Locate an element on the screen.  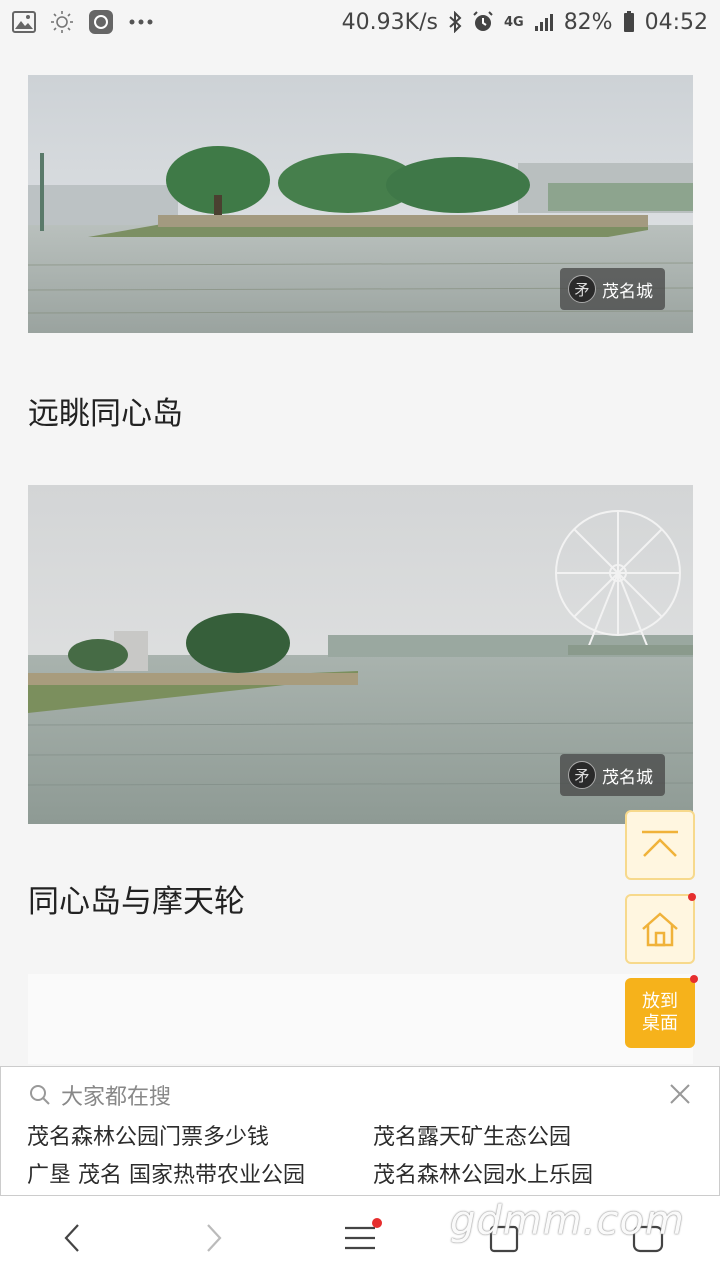
arrow-up-icon is located at coordinates (660, 843).